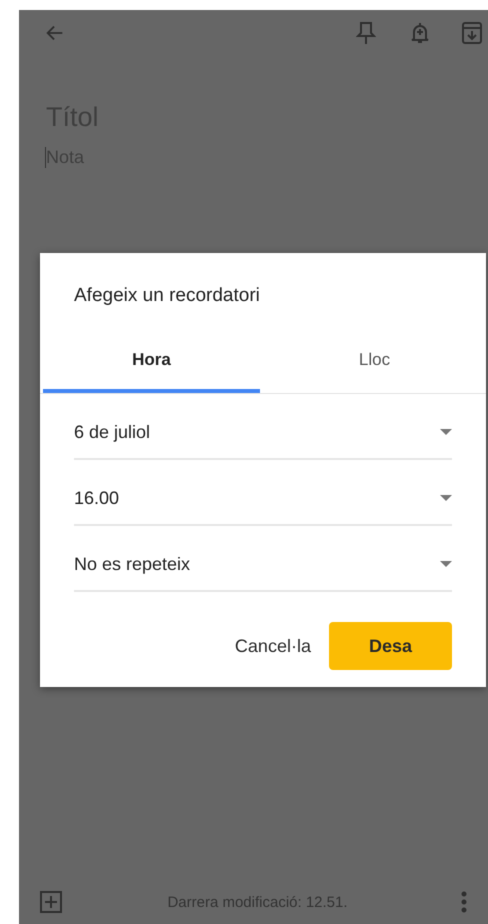 The width and height of the screenshot is (488, 924). Describe the element at coordinates (263, 559) in the screenshot. I see `dropdown-field: No es repeteix` at that location.